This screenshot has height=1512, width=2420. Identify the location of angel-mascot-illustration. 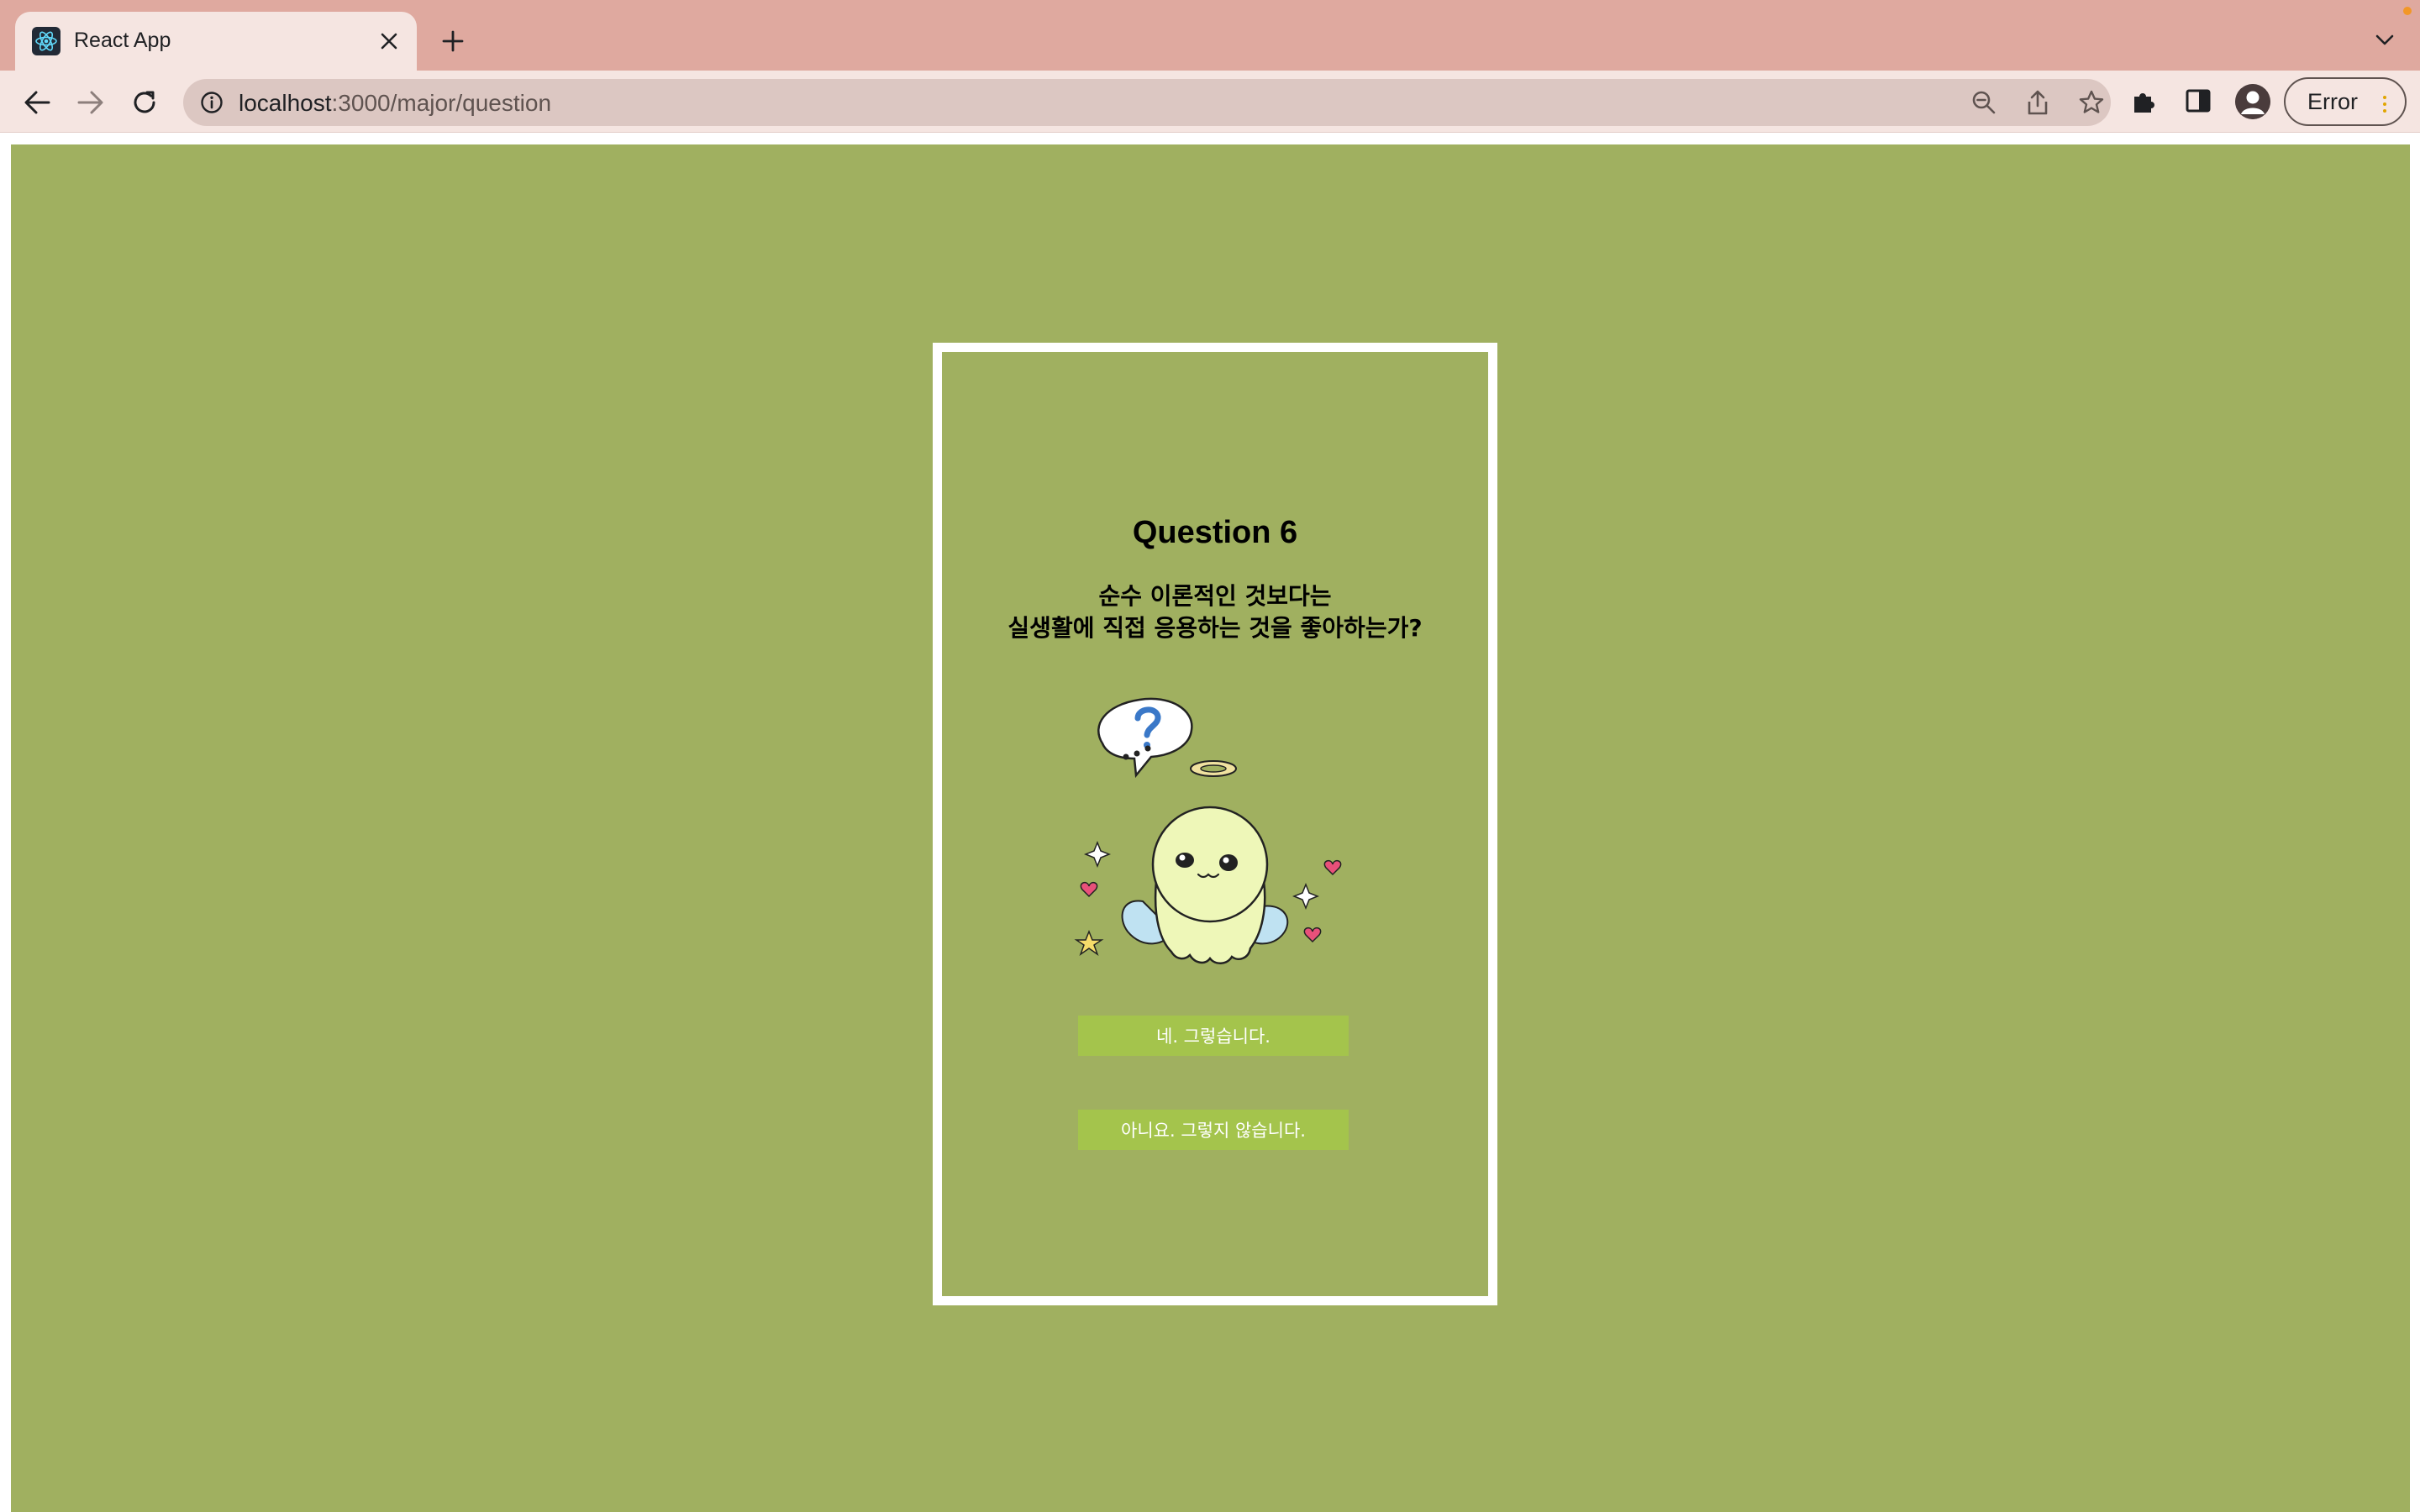
(1208, 830).